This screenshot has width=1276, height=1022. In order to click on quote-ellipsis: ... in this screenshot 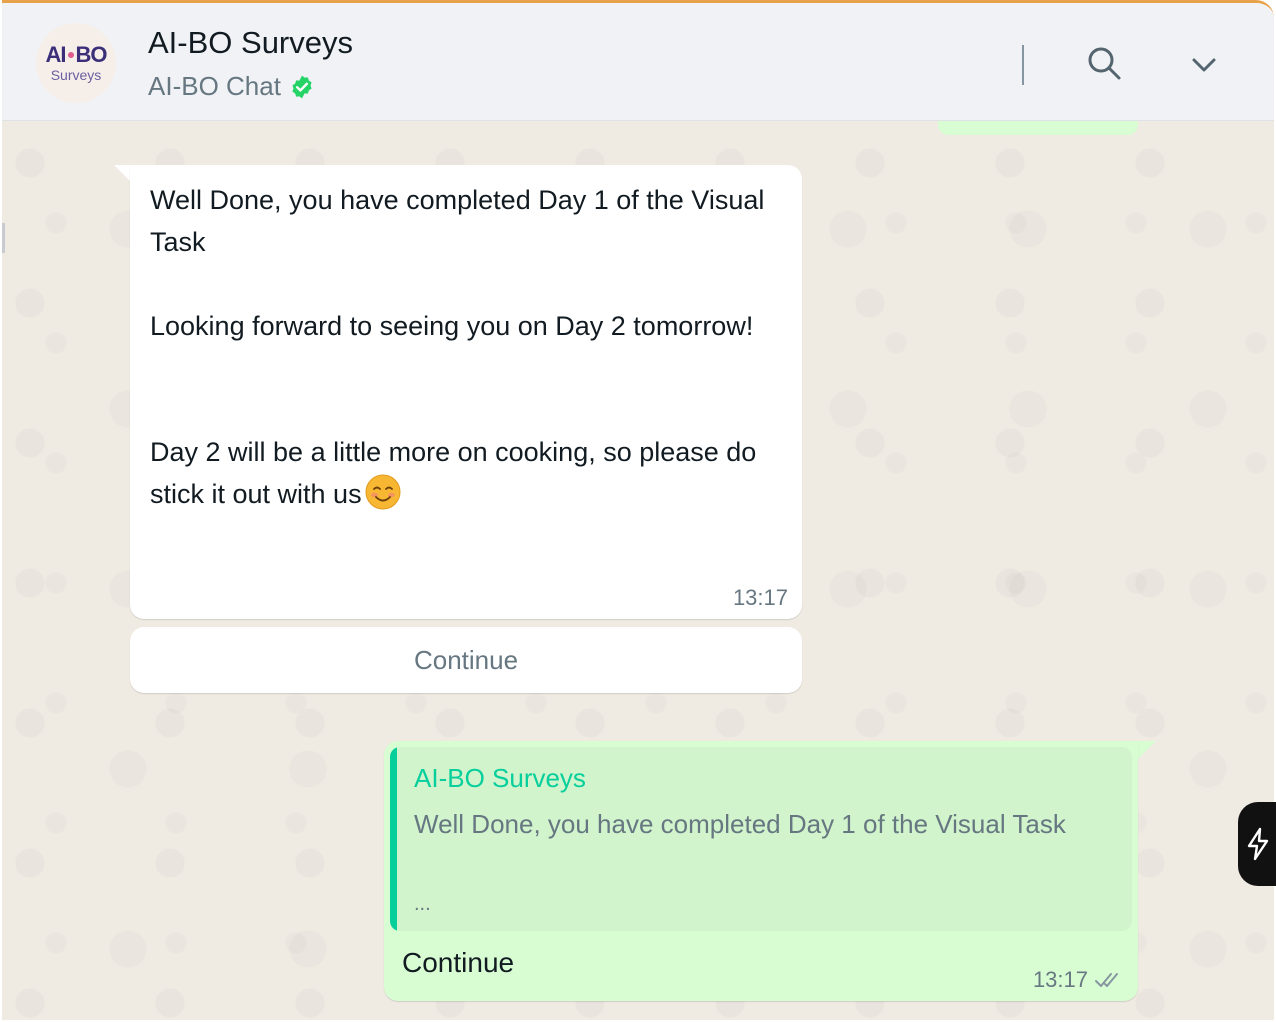, I will do `click(422, 904)`.